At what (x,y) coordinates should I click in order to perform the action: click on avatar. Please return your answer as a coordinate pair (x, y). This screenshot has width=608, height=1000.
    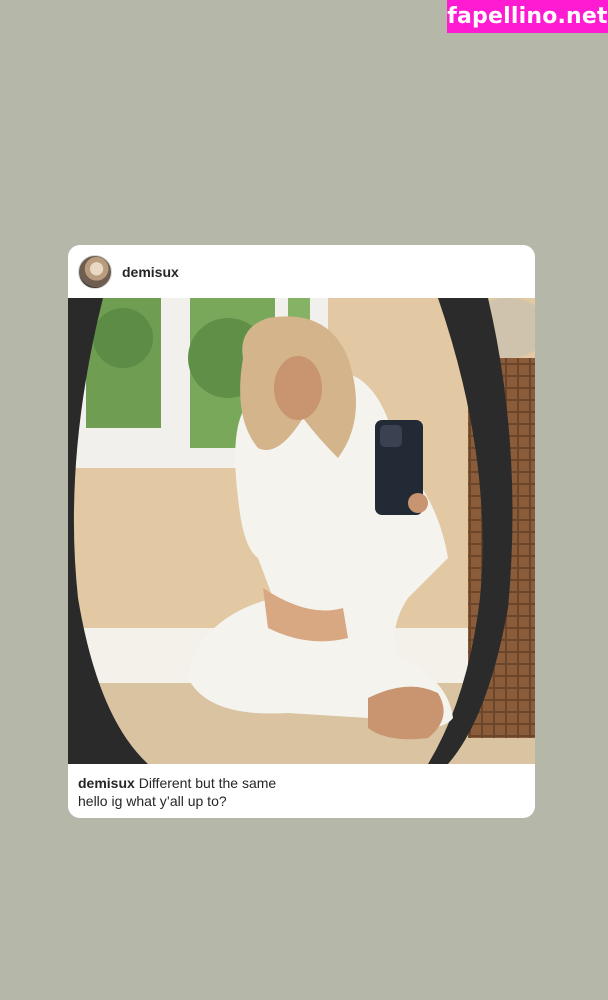
    Looking at the image, I should click on (95, 271).